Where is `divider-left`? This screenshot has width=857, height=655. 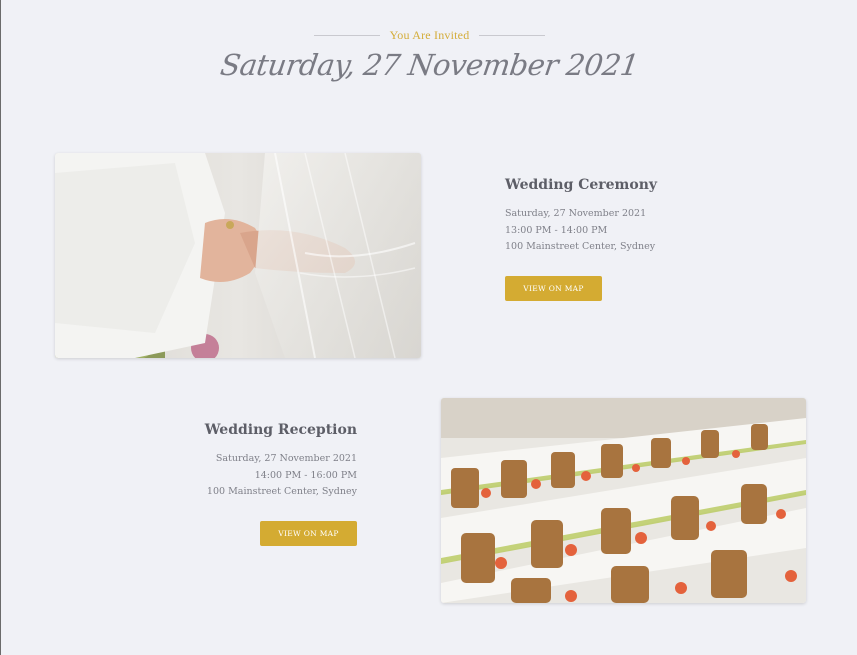
divider-left is located at coordinates (346, 35).